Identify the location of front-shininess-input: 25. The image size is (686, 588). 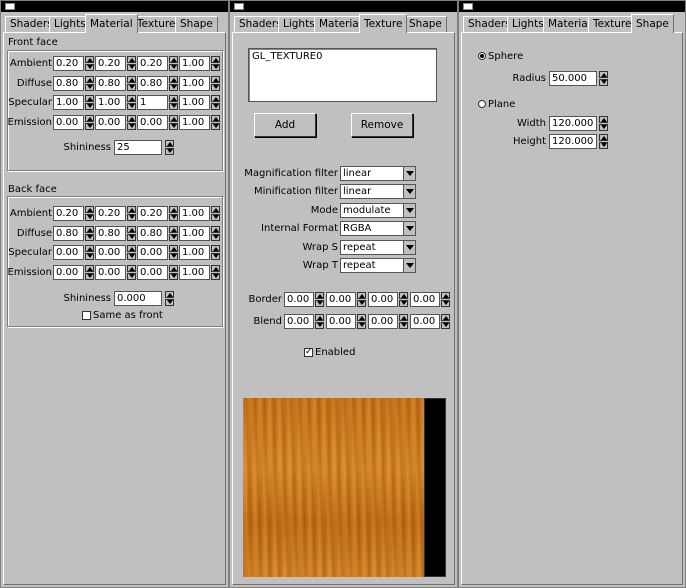
(138, 147).